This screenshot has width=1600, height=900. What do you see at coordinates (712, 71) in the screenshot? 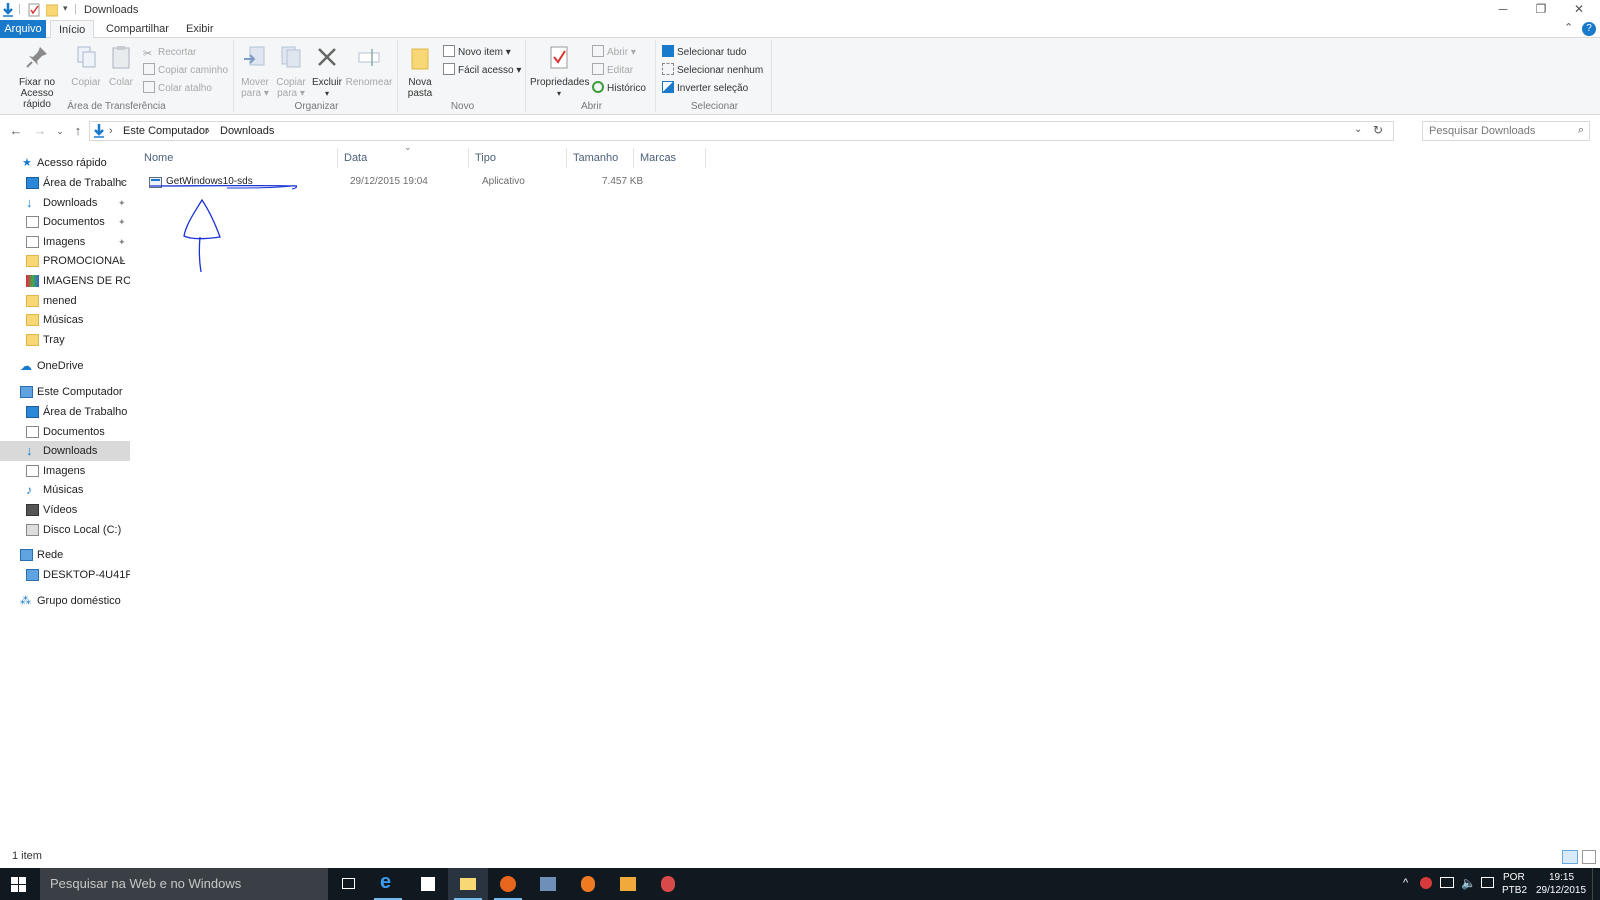
I see `select-none-button: Selecionar nenhum` at bounding box center [712, 71].